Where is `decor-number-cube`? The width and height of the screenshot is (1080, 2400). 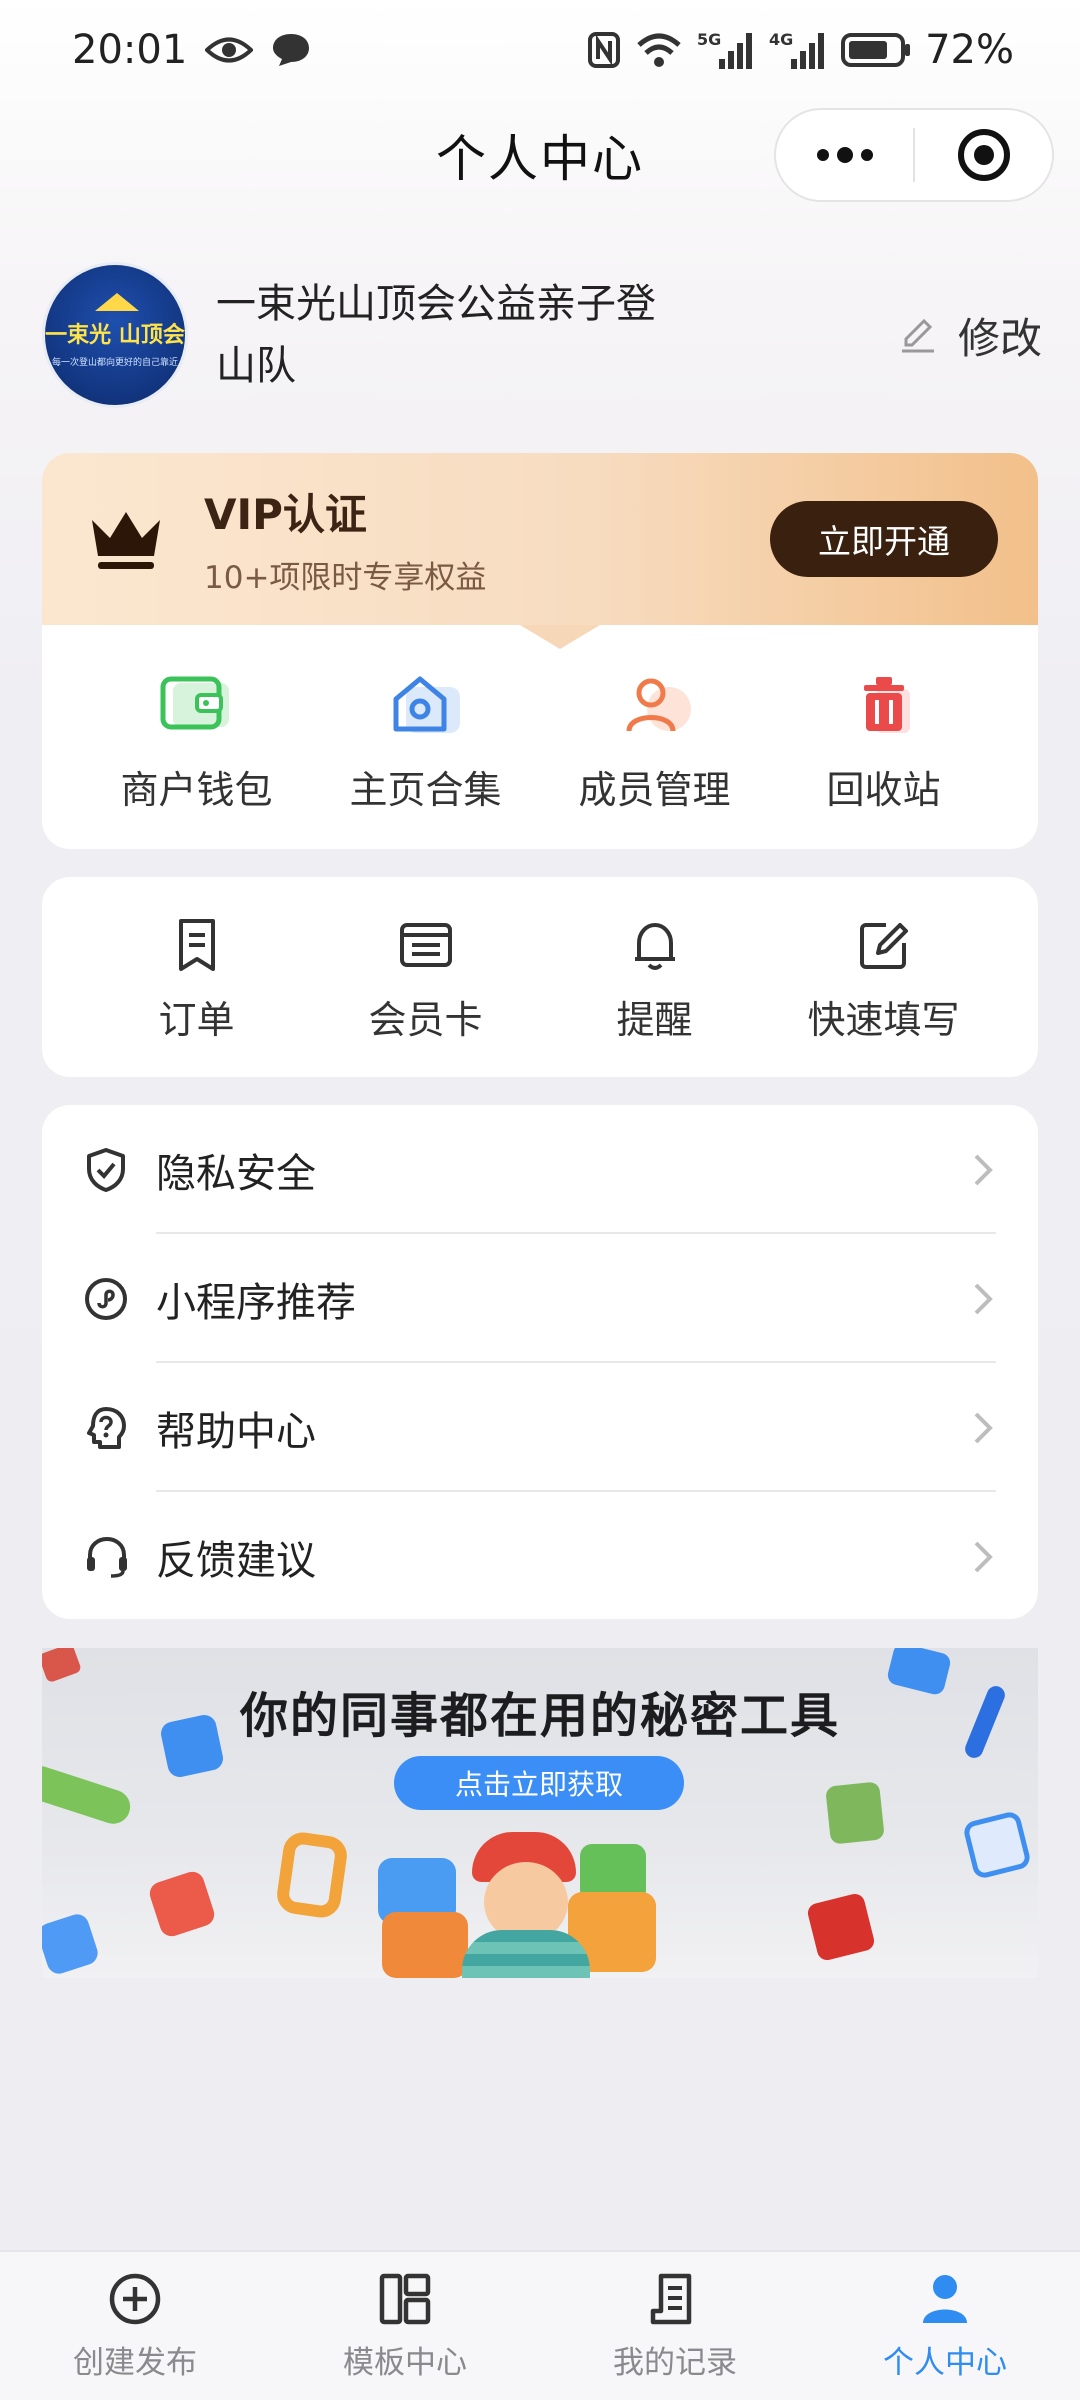 decor-number-cube is located at coordinates (855, 1813).